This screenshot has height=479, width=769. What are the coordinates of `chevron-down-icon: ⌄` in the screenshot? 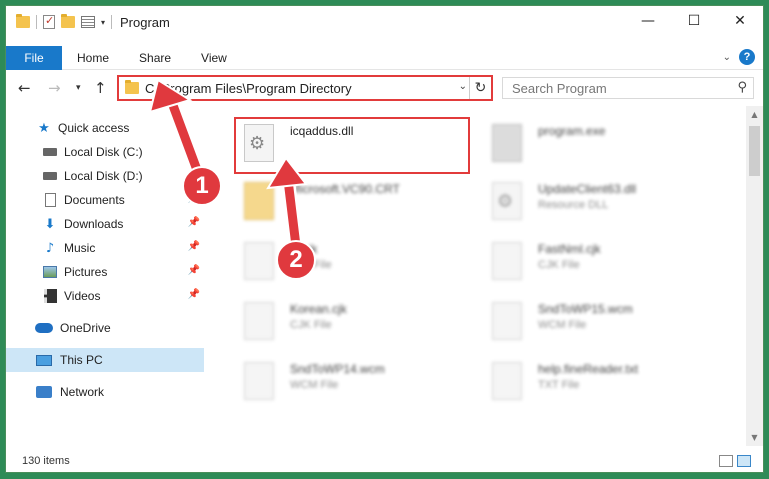 It's located at (463, 86).